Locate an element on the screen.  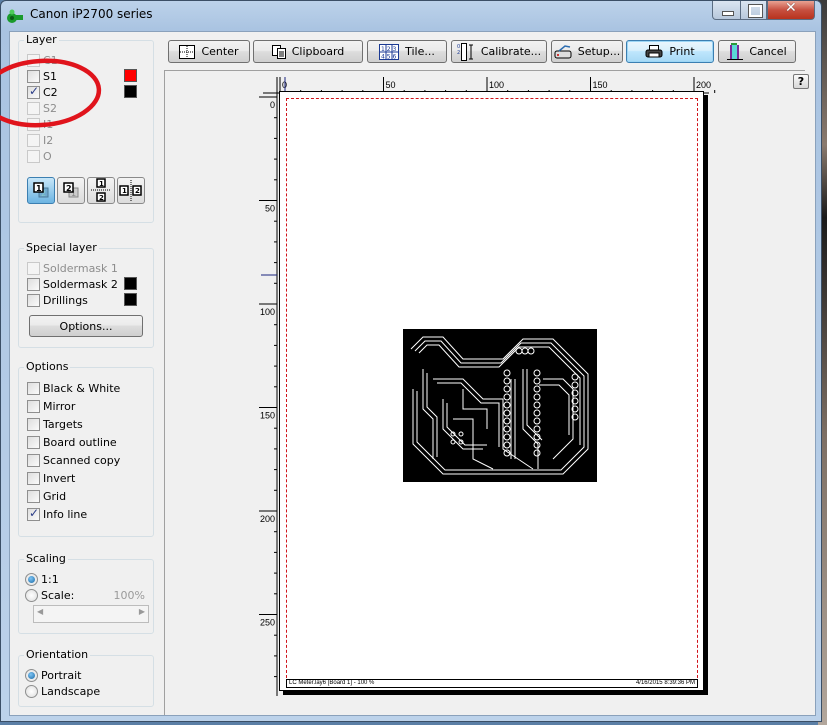
option-black-white-label: Black & White is located at coordinates (82, 388).